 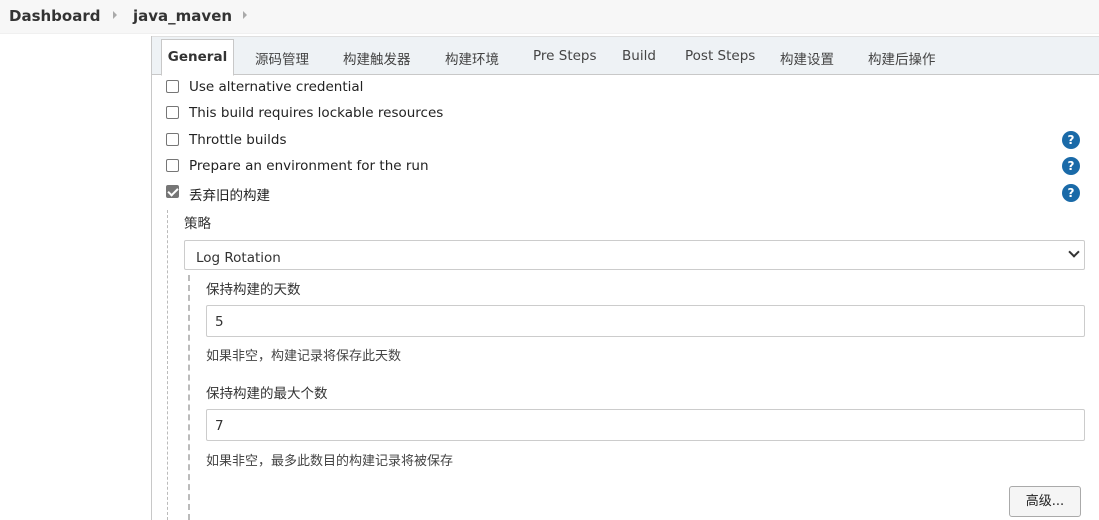 What do you see at coordinates (645, 425) in the screenshot?
I see `max-builds-input: 7` at bounding box center [645, 425].